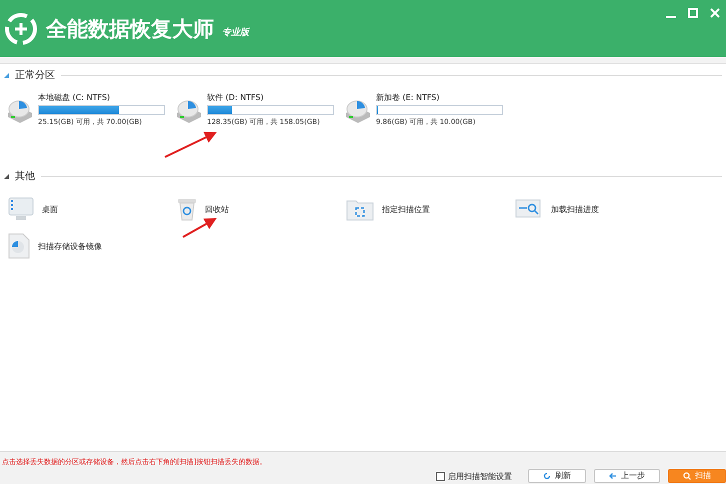 This screenshot has width=726, height=484. I want to click on refresh-icon, so click(547, 476).